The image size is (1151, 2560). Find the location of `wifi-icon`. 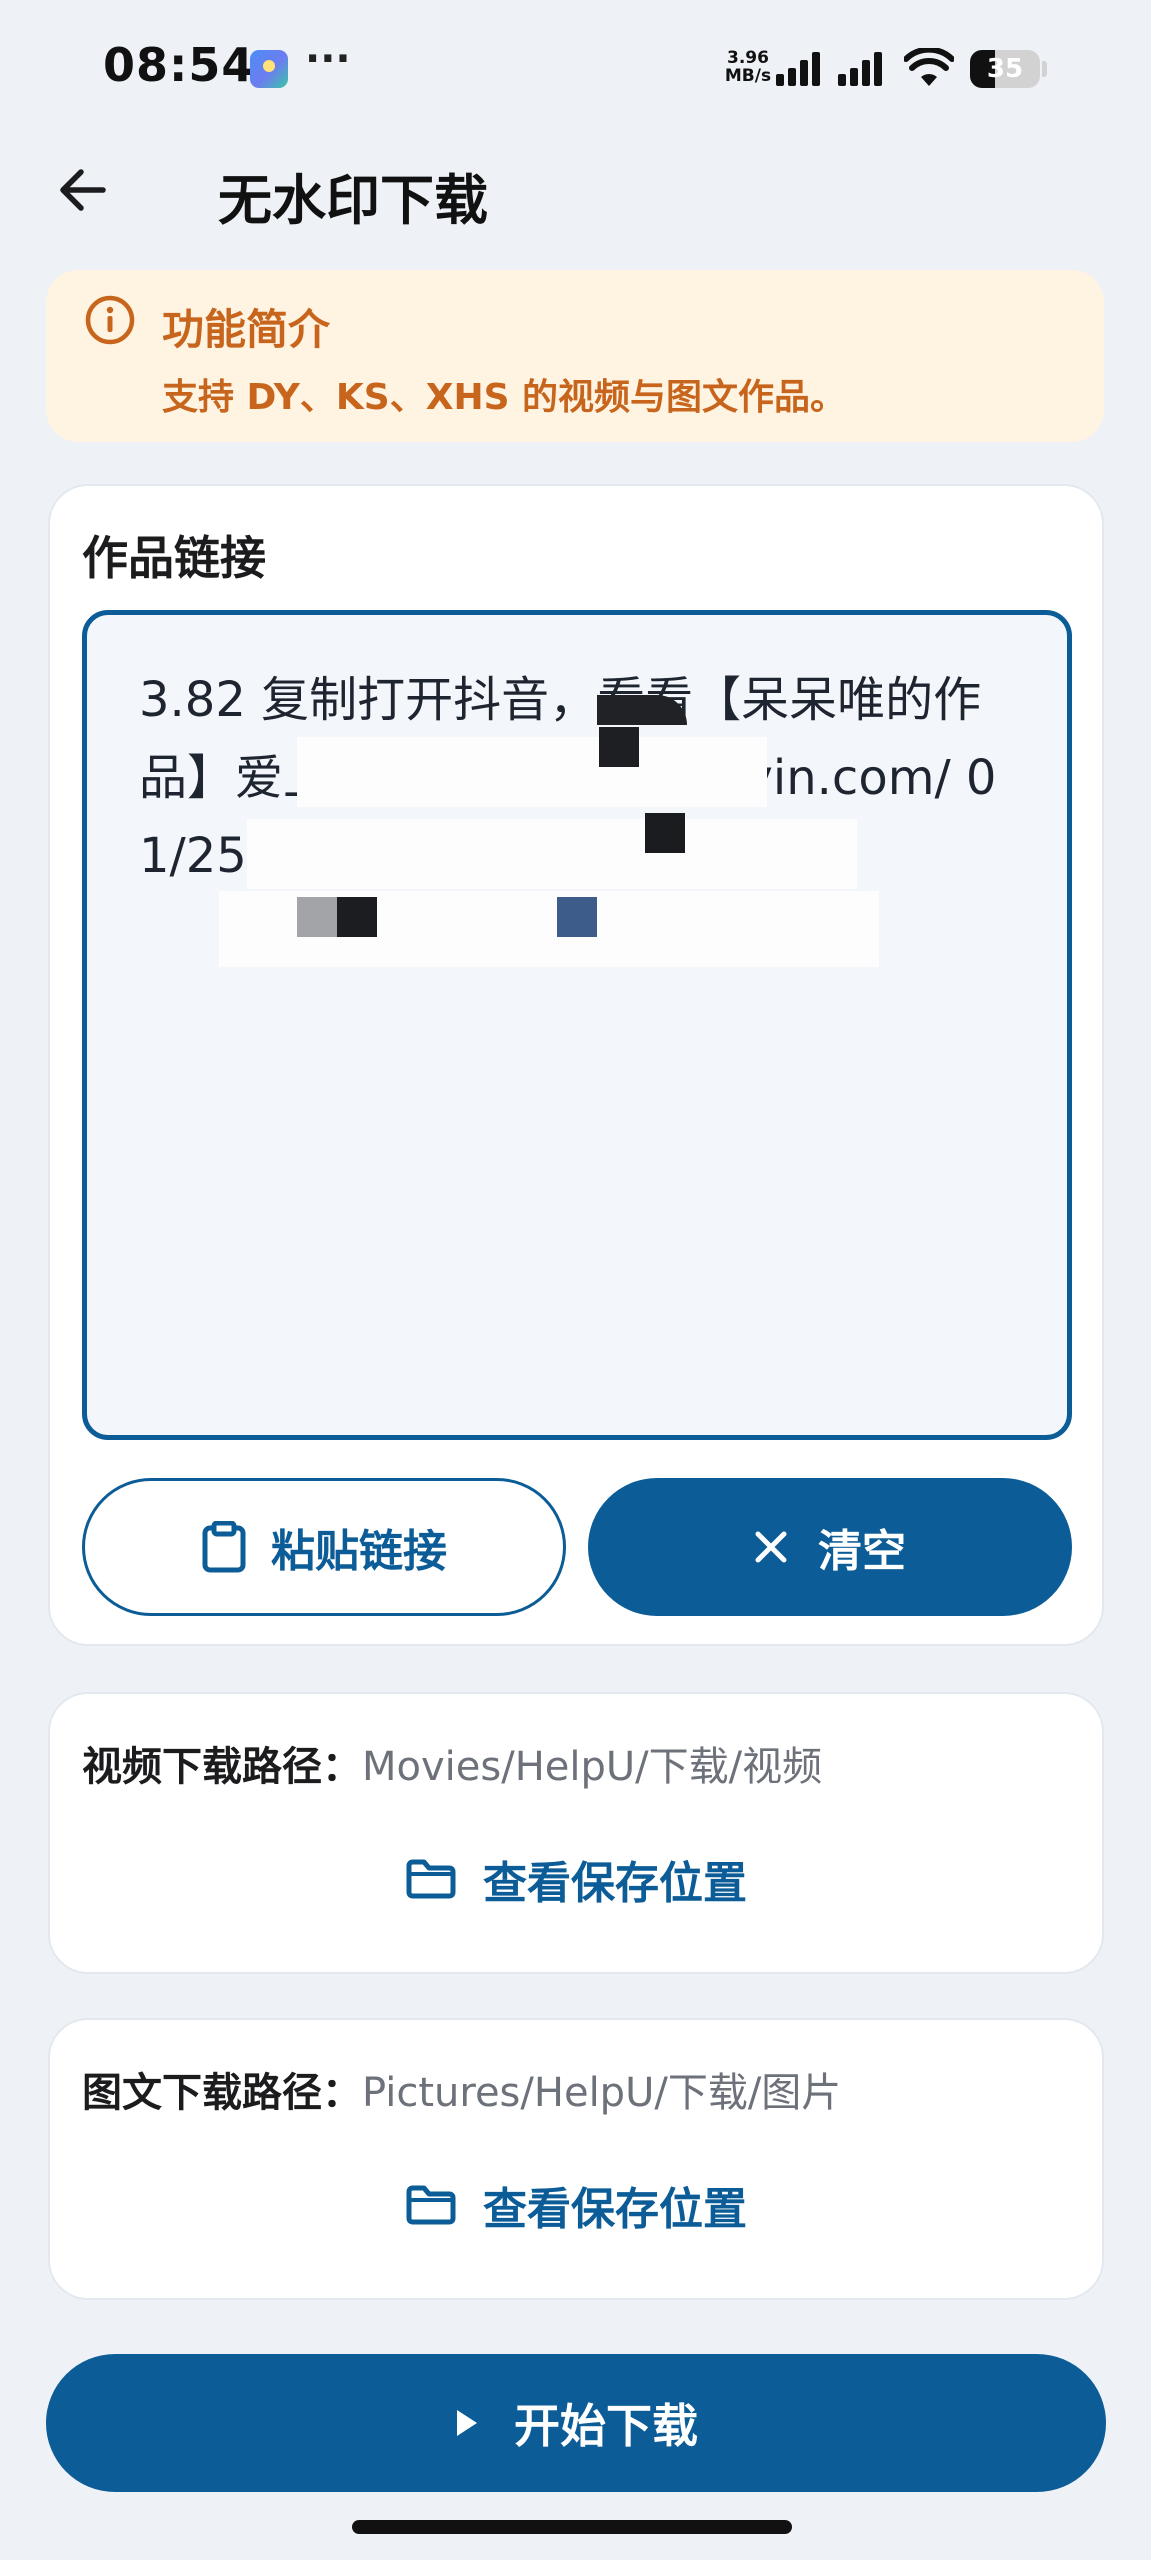

wifi-icon is located at coordinates (929, 67).